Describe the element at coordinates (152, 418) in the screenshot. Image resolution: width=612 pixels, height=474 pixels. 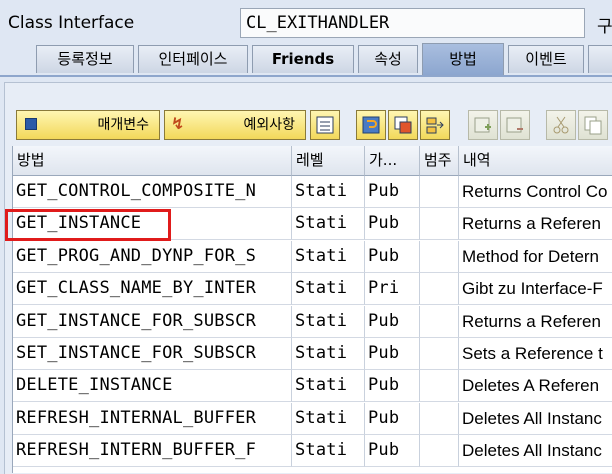
I see `method-name-cell: REFRESH_INTERNAL_BUFFER` at that location.